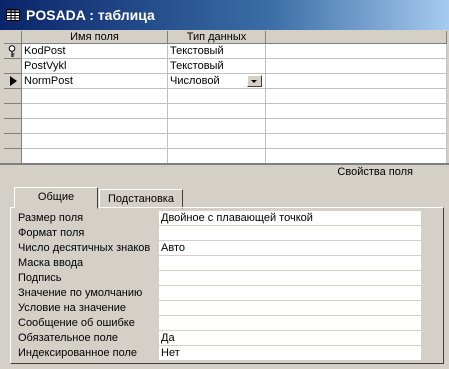  What do you see at coordinates (95, 51) in the screenshot?
I see `field-name-cell: KodPost` at bounding box center [95, 51].